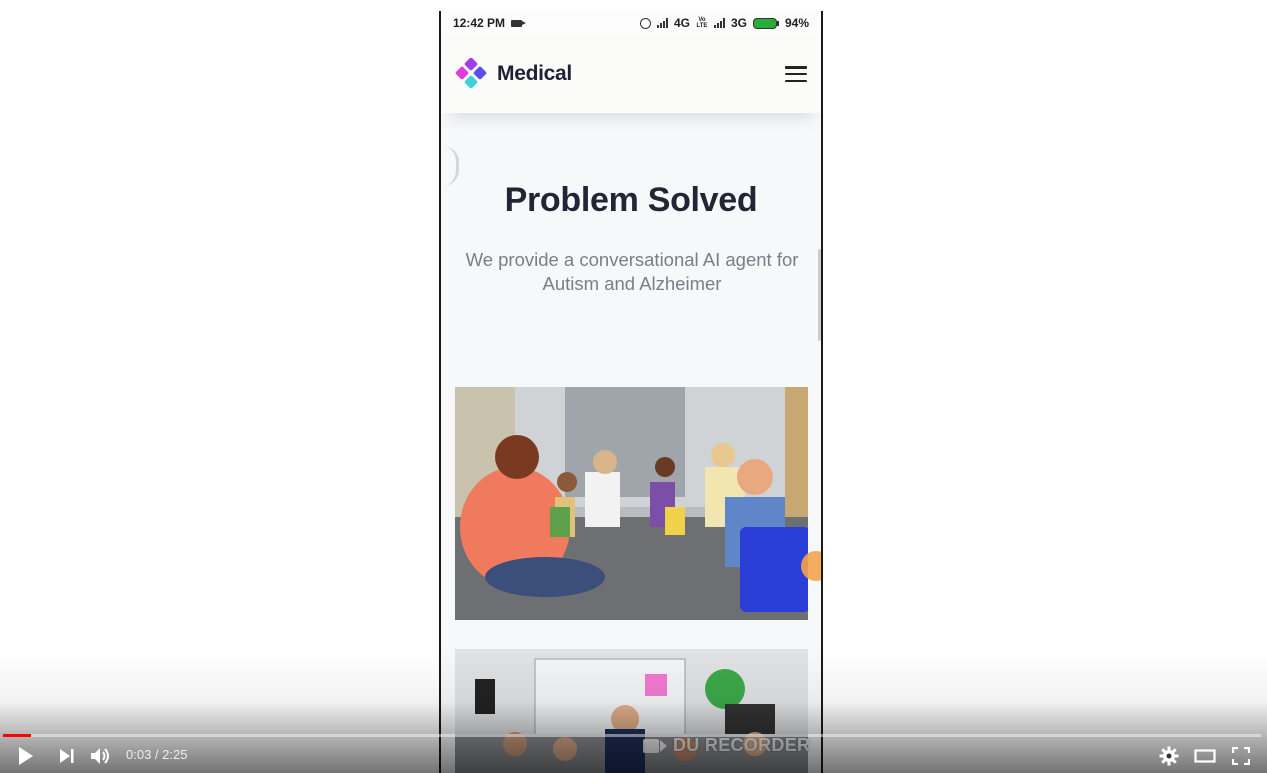  I want to click on screen-record-icon, so click(519, 23).